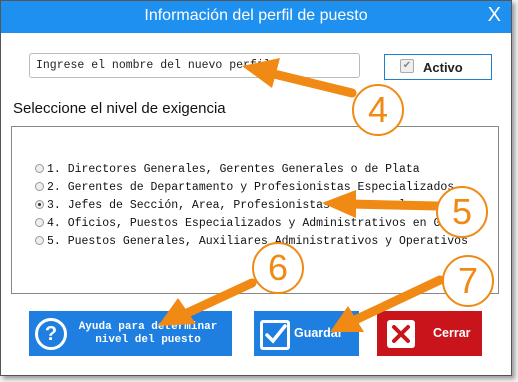  Describe the element at coordinates (194, 65) in the screenshot. I see `profile-name-input` at that location.